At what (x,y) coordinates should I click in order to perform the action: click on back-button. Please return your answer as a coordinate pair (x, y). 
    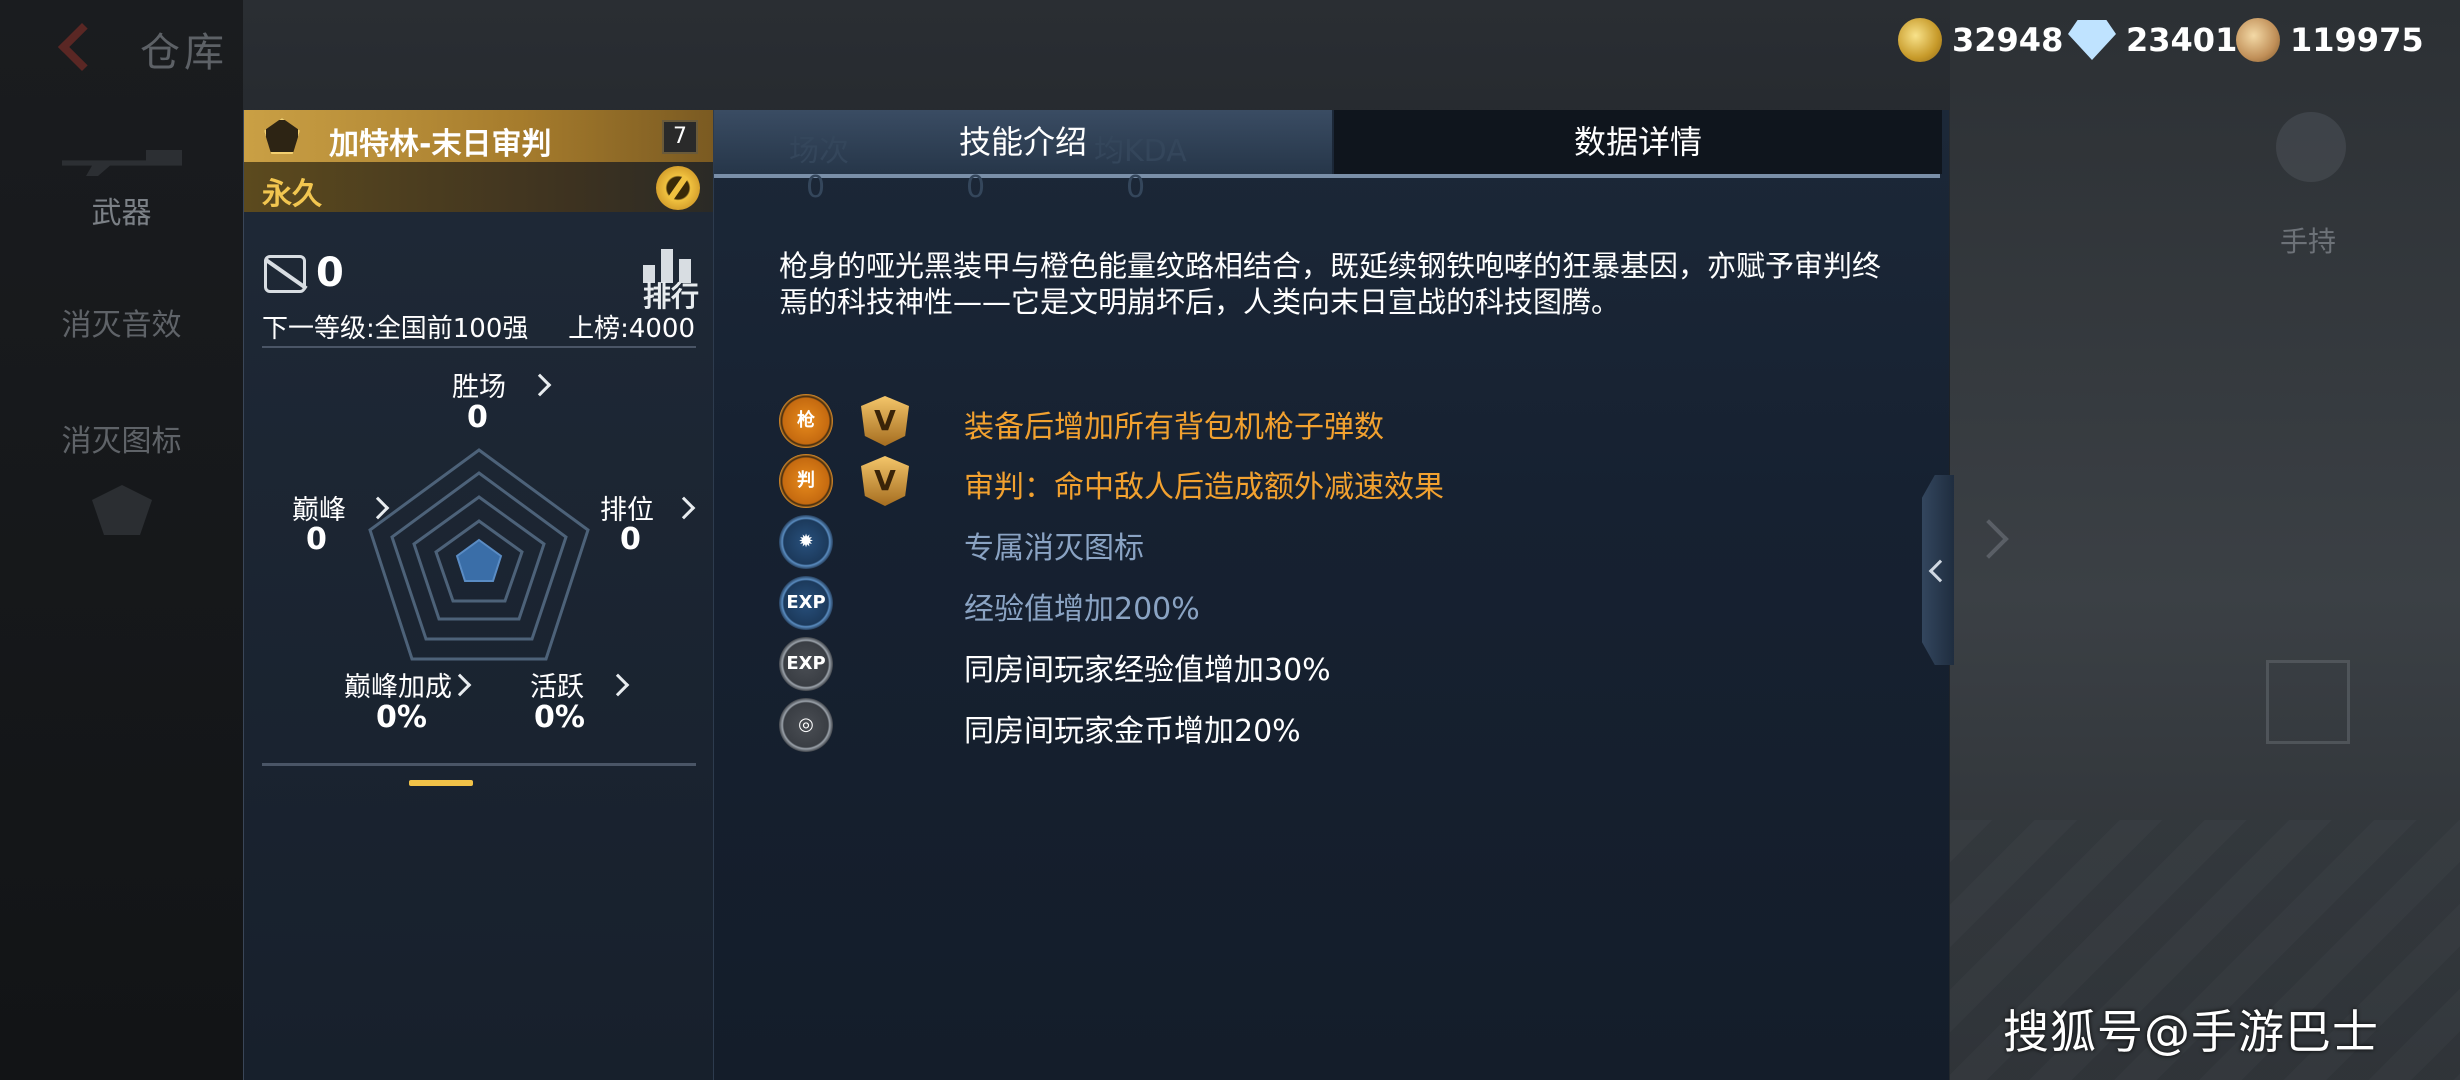
    Looking at the image, I should click on (85, 47).